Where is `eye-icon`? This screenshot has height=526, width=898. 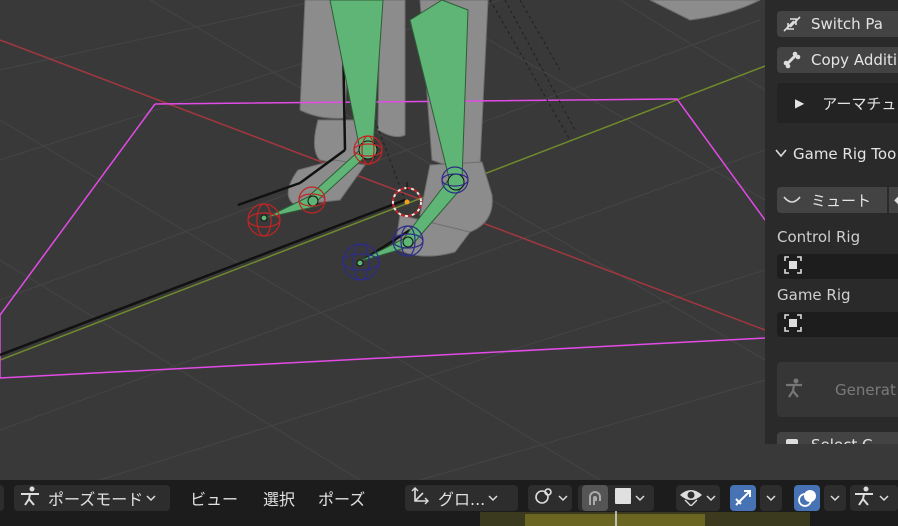
eye-icon is located at coordinates (691, 498).